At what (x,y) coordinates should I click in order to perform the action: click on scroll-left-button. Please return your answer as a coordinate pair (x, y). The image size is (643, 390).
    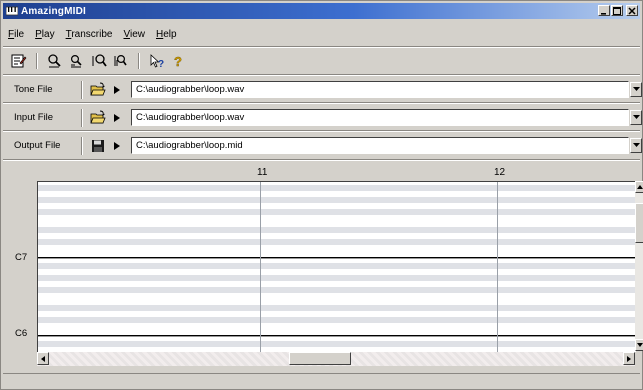
    Looking at the image, I should click on (43, 358).